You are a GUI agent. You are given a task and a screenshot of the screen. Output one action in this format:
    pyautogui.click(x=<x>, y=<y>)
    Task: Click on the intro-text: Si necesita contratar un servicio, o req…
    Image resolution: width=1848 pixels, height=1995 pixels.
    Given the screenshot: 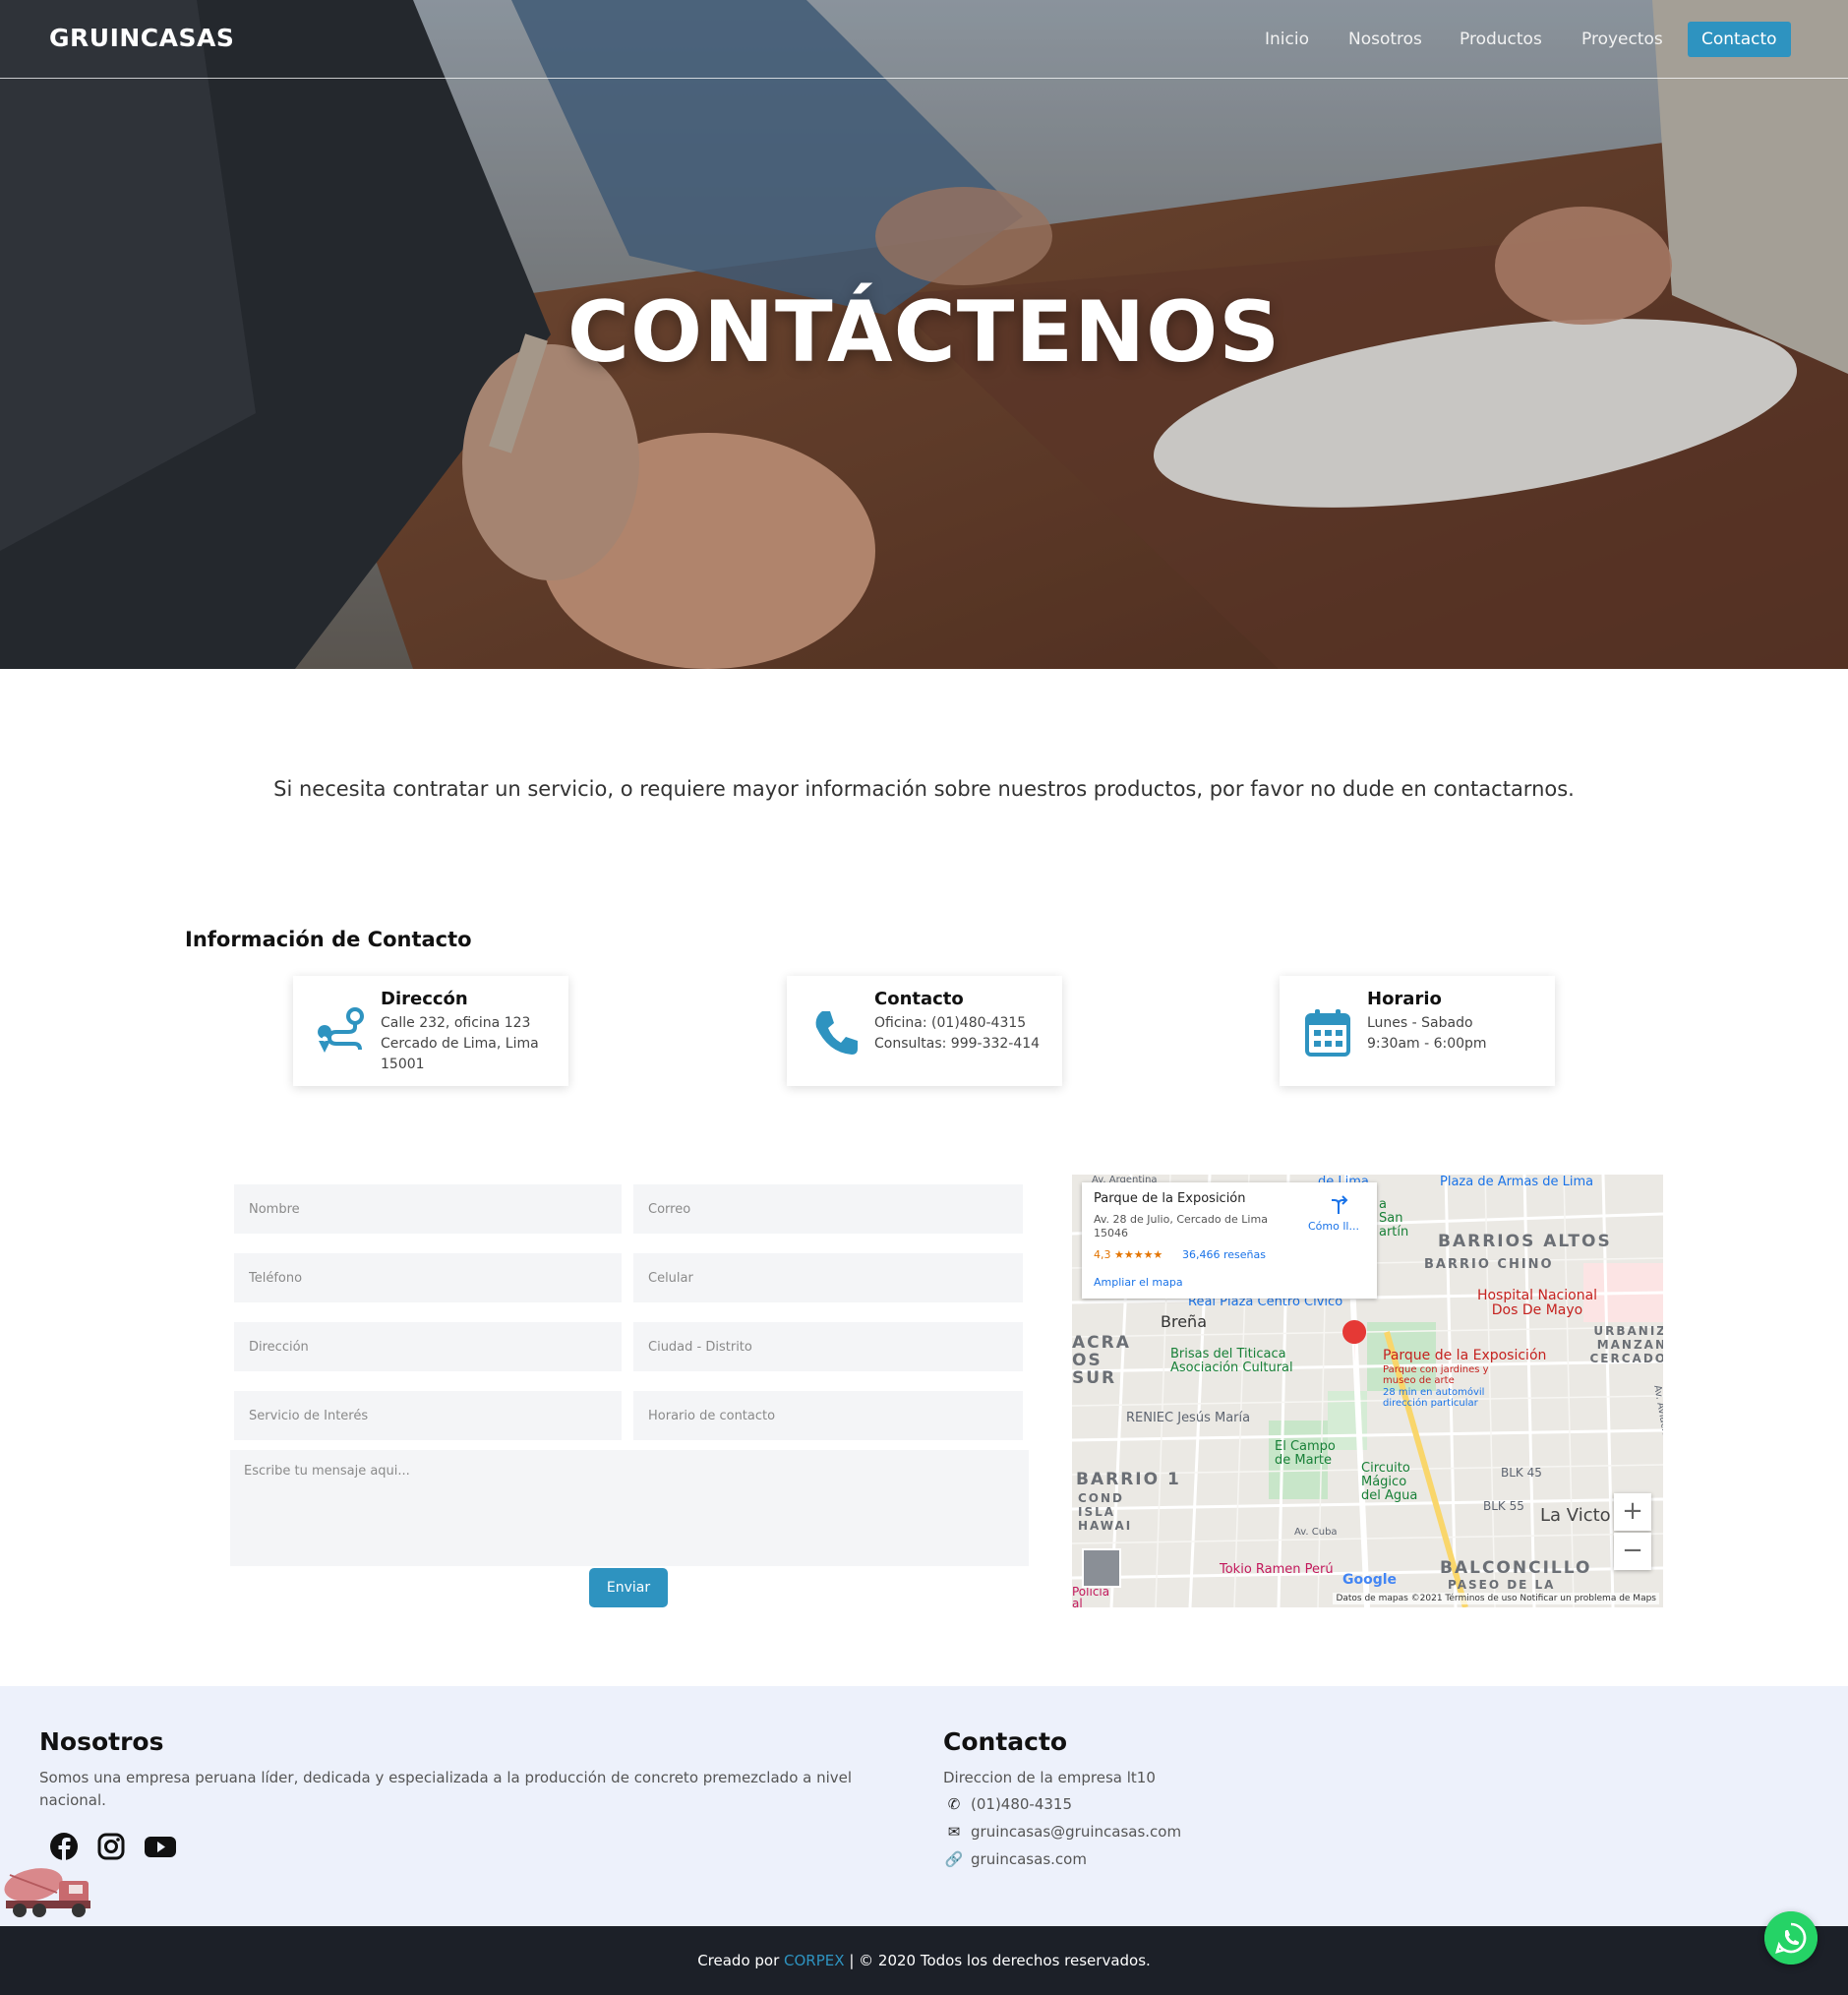 What is the action you would take?
    pyautogui.click(x=924, y=789)
    